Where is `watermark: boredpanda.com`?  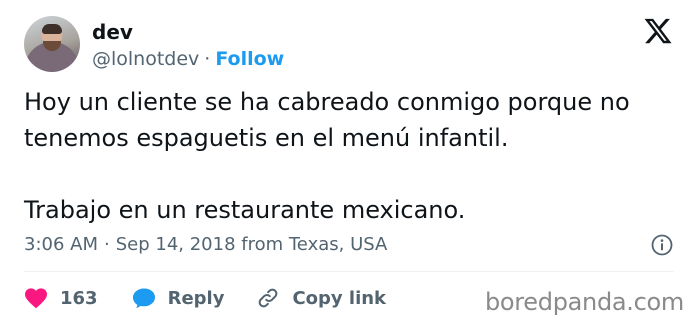 watermark: boredpanda.com is located at coordinates (584, 302).